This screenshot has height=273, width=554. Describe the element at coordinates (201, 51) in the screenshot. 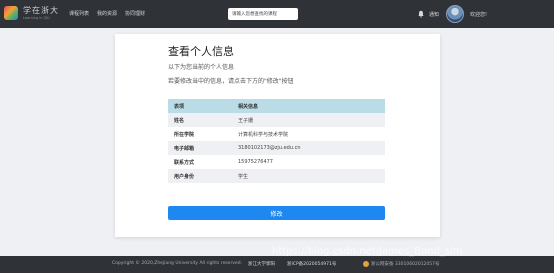

I see `page-title: 查看个人信息` at that location.